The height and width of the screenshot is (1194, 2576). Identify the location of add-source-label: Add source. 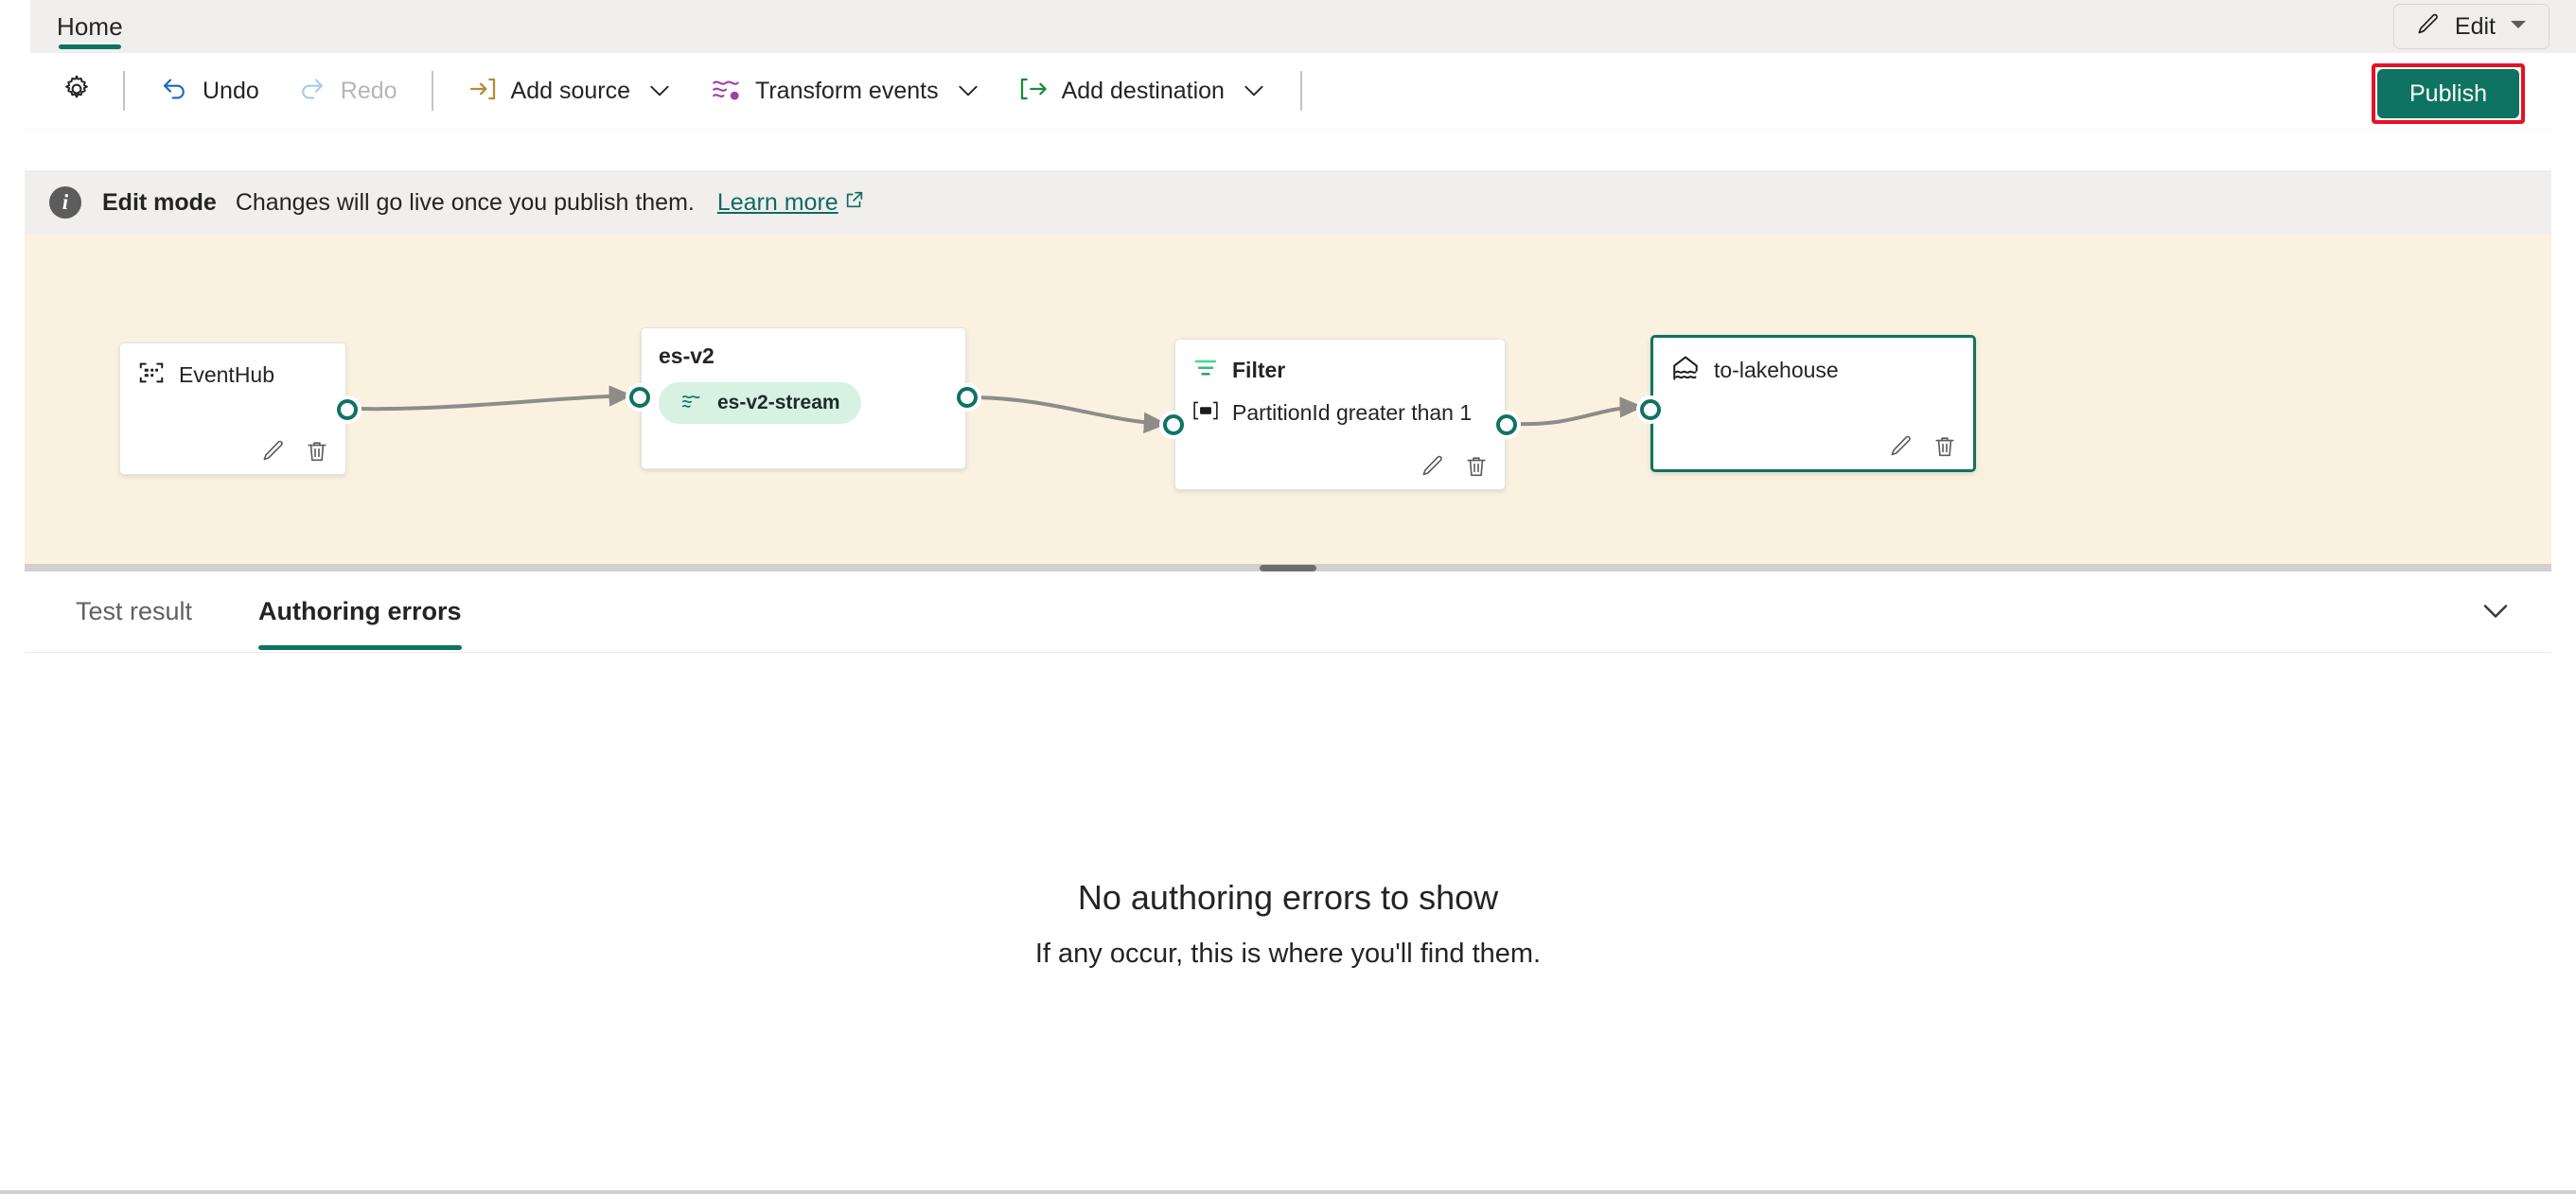
(570, 91).